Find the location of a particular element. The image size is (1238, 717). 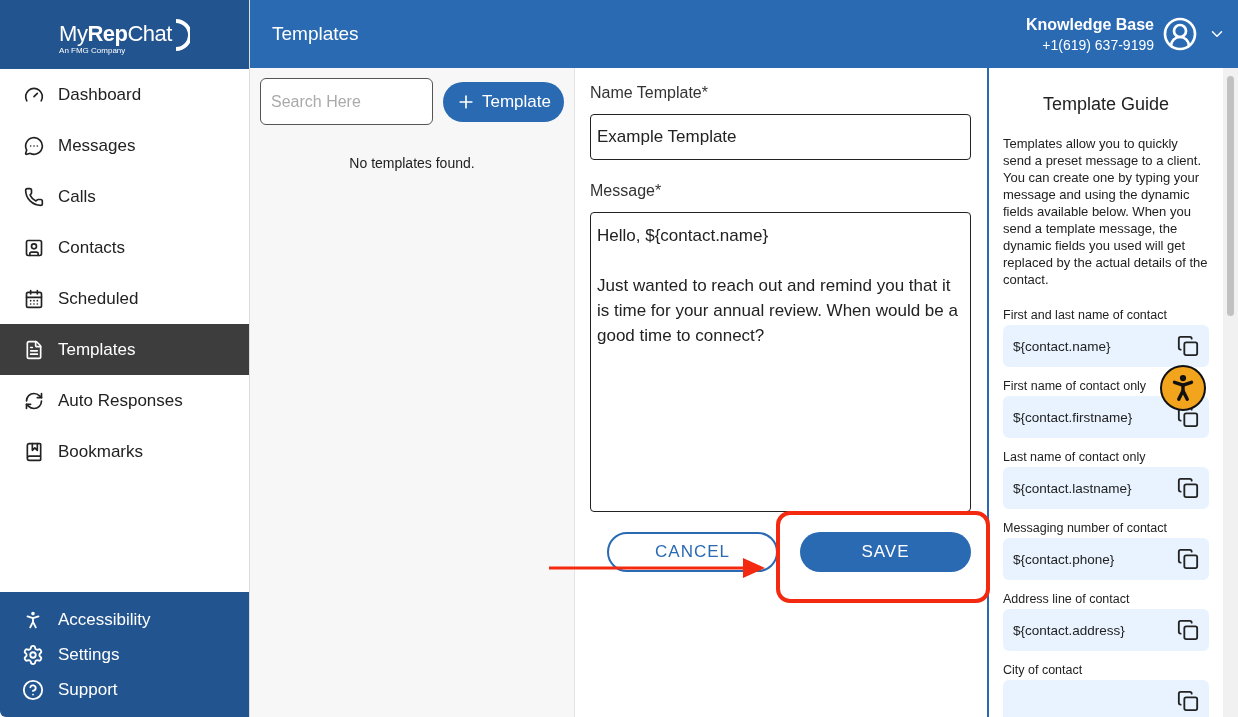

page-title: Templates is located at coordinates (316, 34).